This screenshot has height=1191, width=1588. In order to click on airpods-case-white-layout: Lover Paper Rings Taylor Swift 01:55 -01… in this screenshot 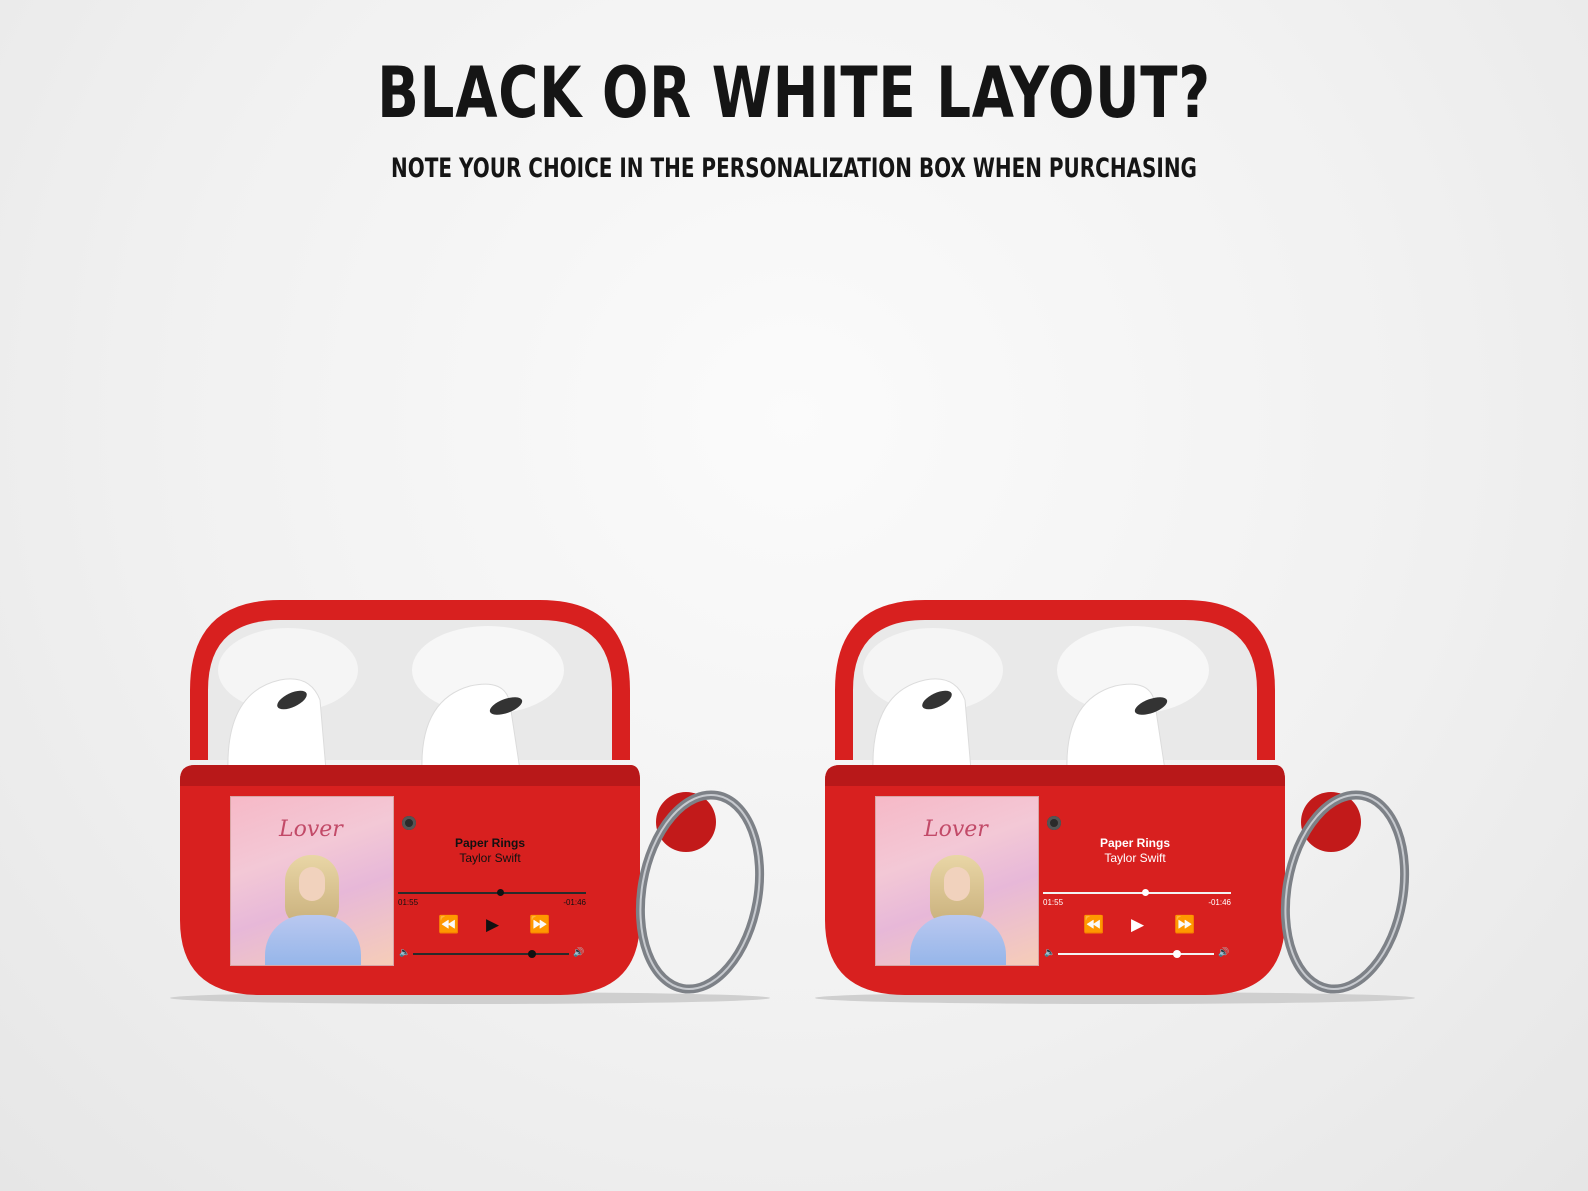, I will do `click(1125, 810)`.